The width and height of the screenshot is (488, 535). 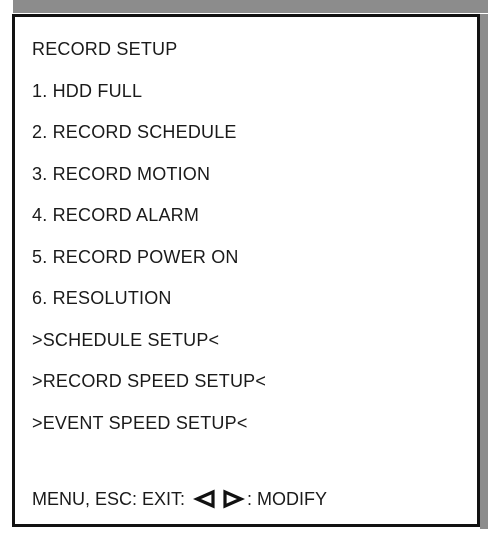 What do you see at coordinates (121, 174) in the screenshot?
I see `menu-item-record-motion: 3. RECORD MOTION` at bounding box center [121, 174].